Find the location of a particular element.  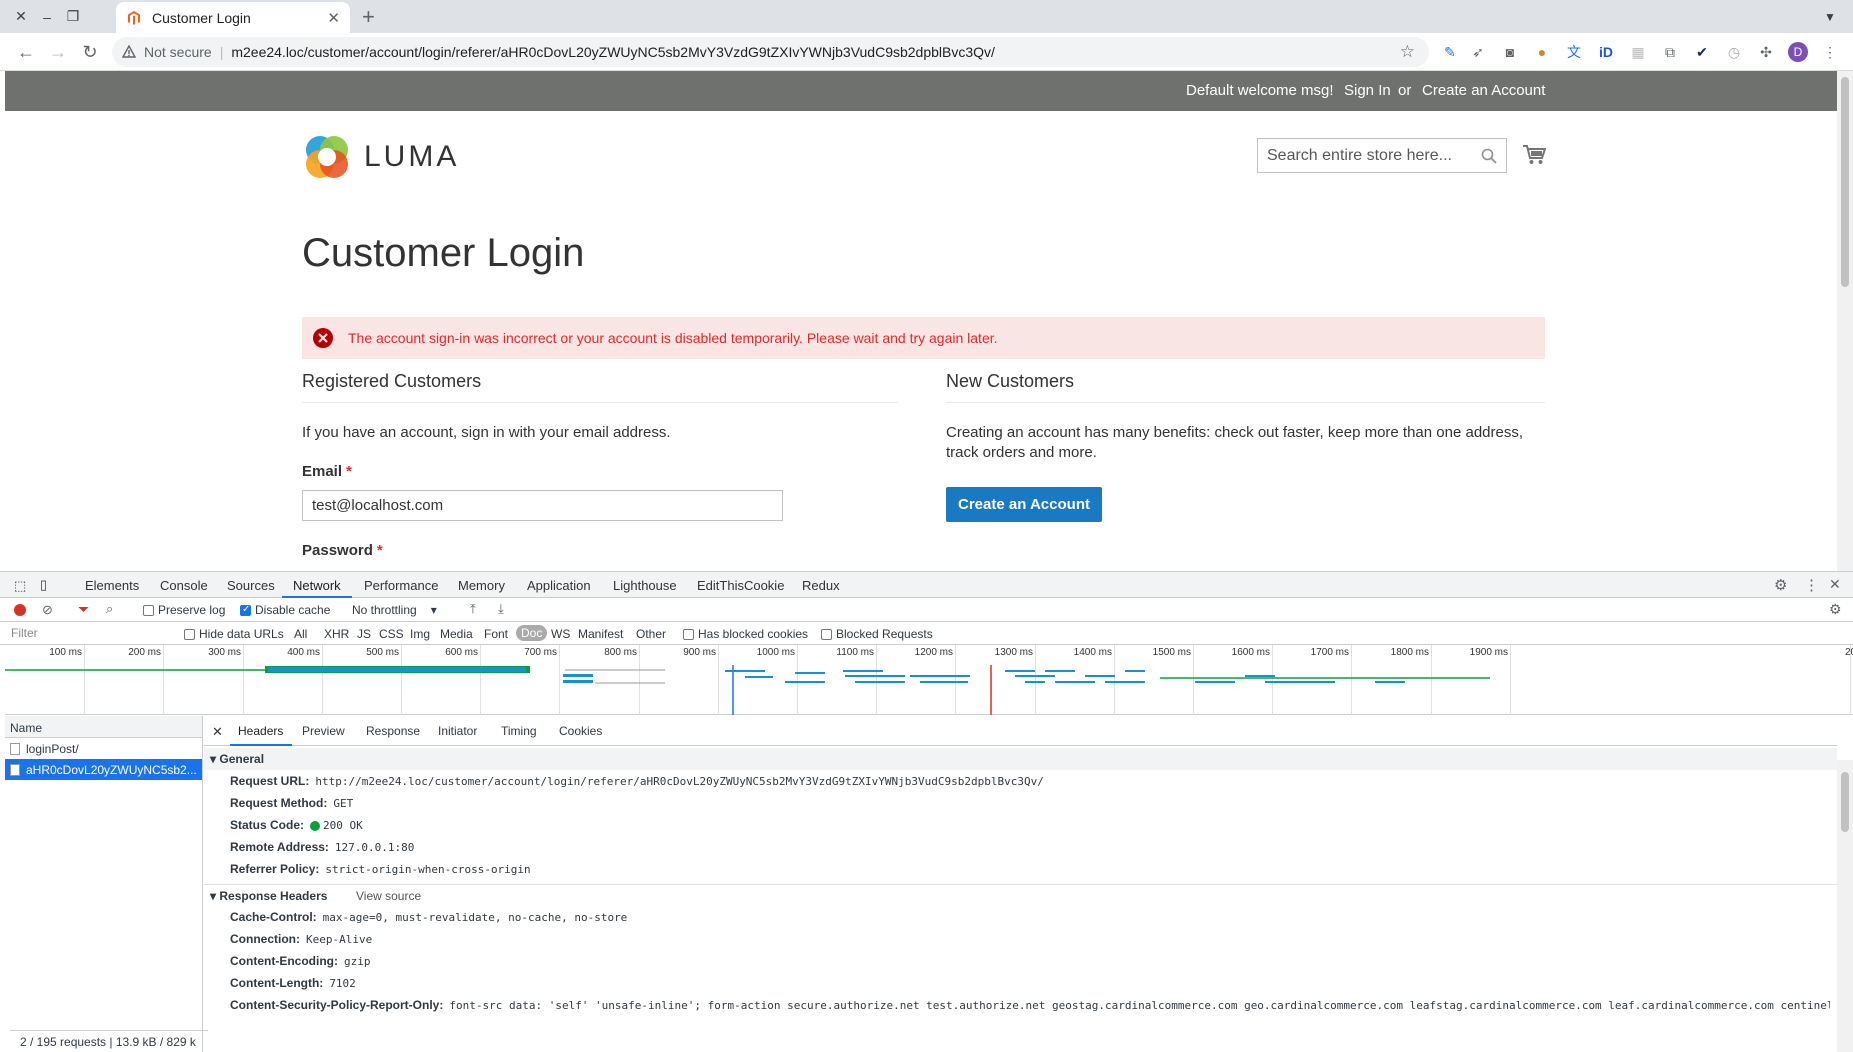

preserve-log-checkbox: Preserve log is located at coordinates (184, 610).